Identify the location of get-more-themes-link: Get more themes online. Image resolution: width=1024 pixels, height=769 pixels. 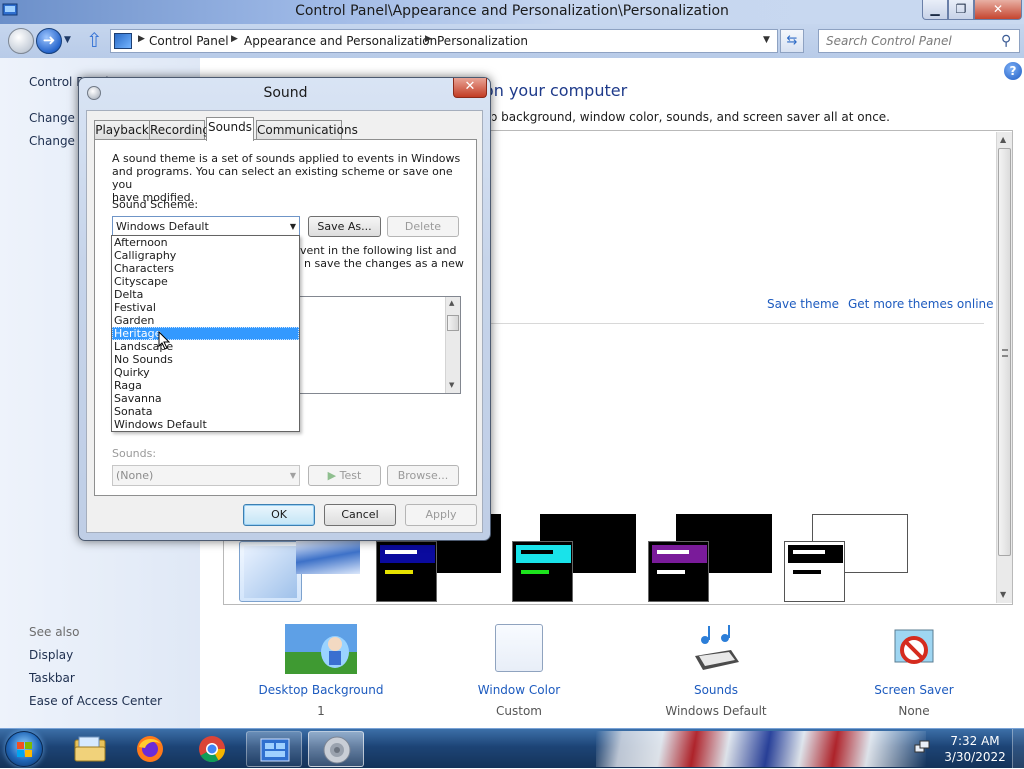
(921, 304).